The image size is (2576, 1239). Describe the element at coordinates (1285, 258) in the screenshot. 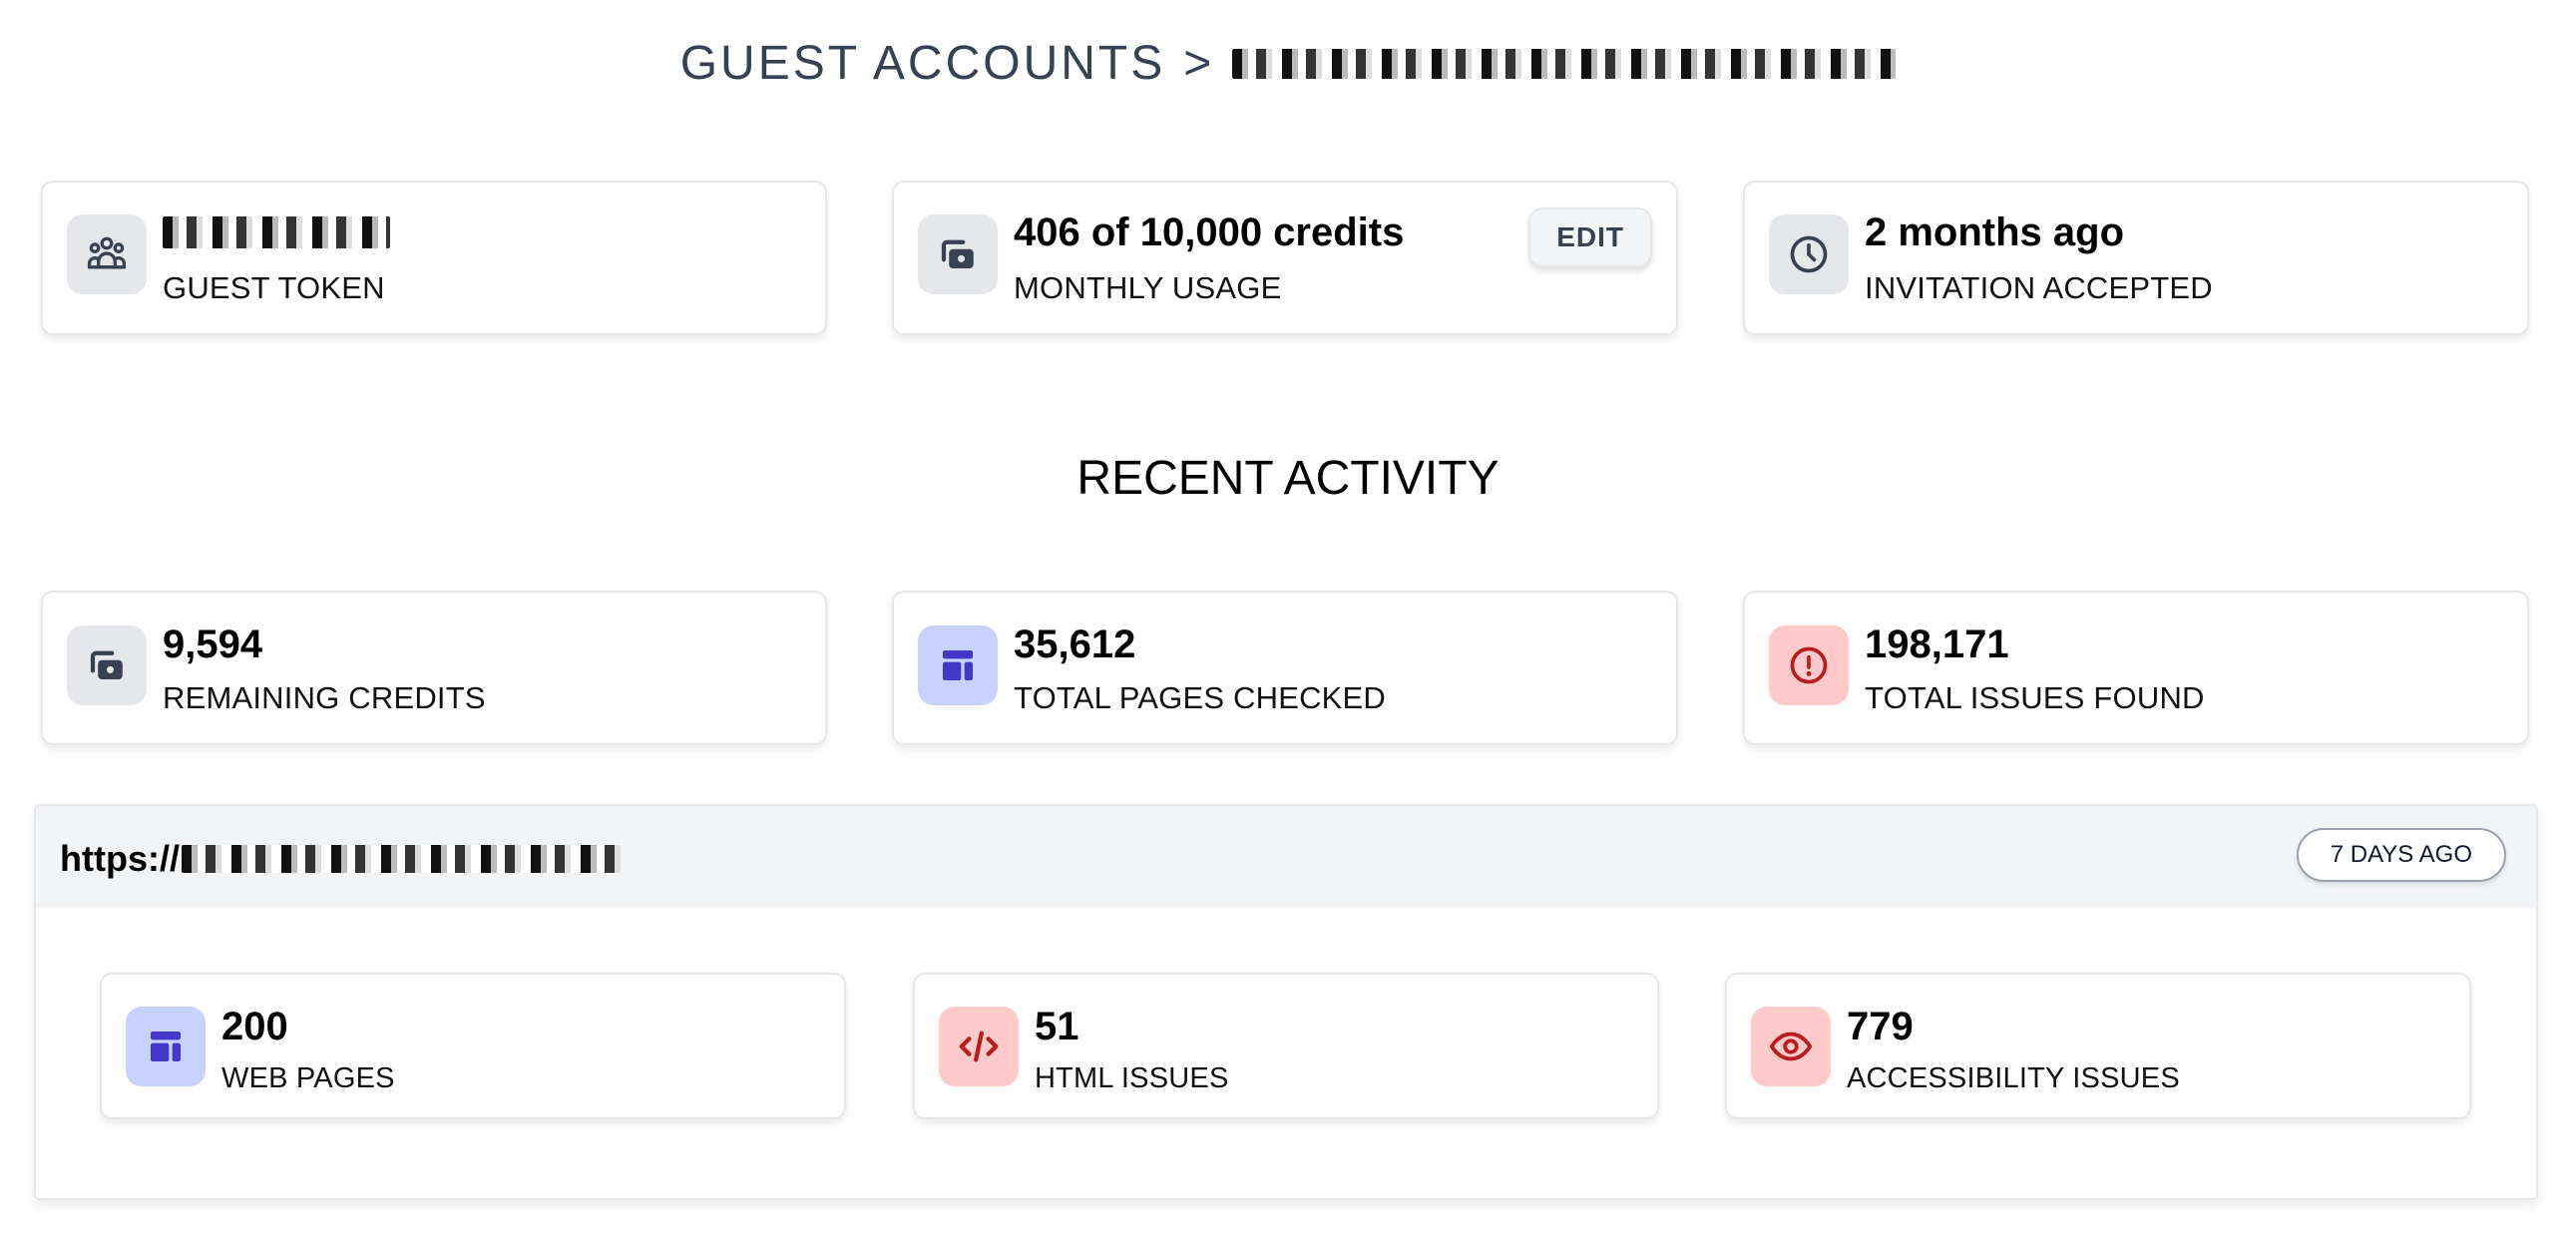

I see `monthly-usage-card: 406 of 10,000 credits MONTHLY USAGE EDIT` at that location.